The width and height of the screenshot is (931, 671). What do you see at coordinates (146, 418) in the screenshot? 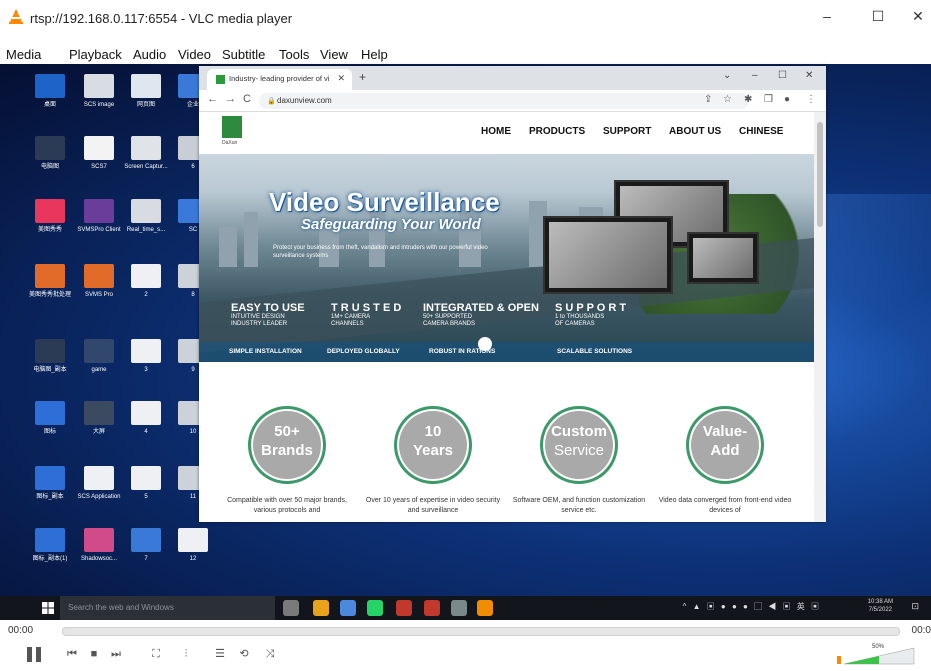
I see `desktop-icon: 4` at bounding box center [146, 418].